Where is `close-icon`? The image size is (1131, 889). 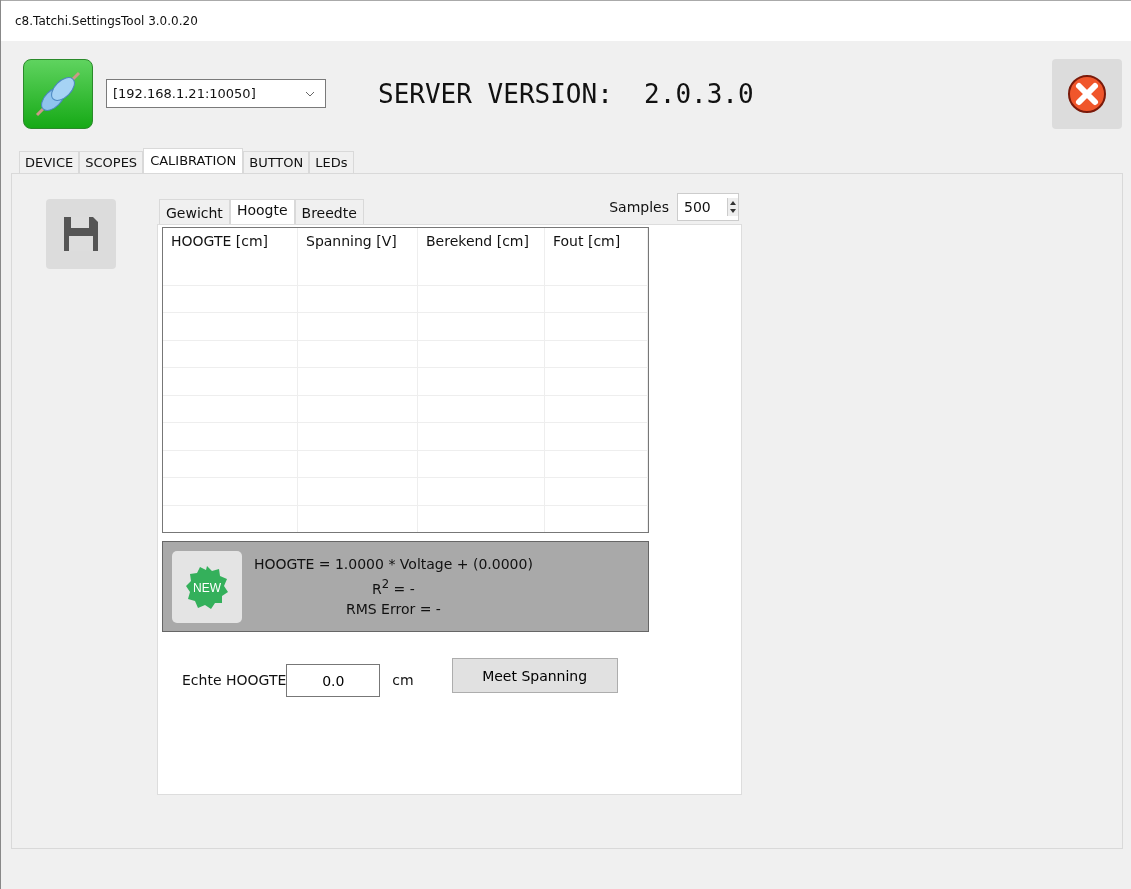
close-icon is located at coordinates (1087, 93).